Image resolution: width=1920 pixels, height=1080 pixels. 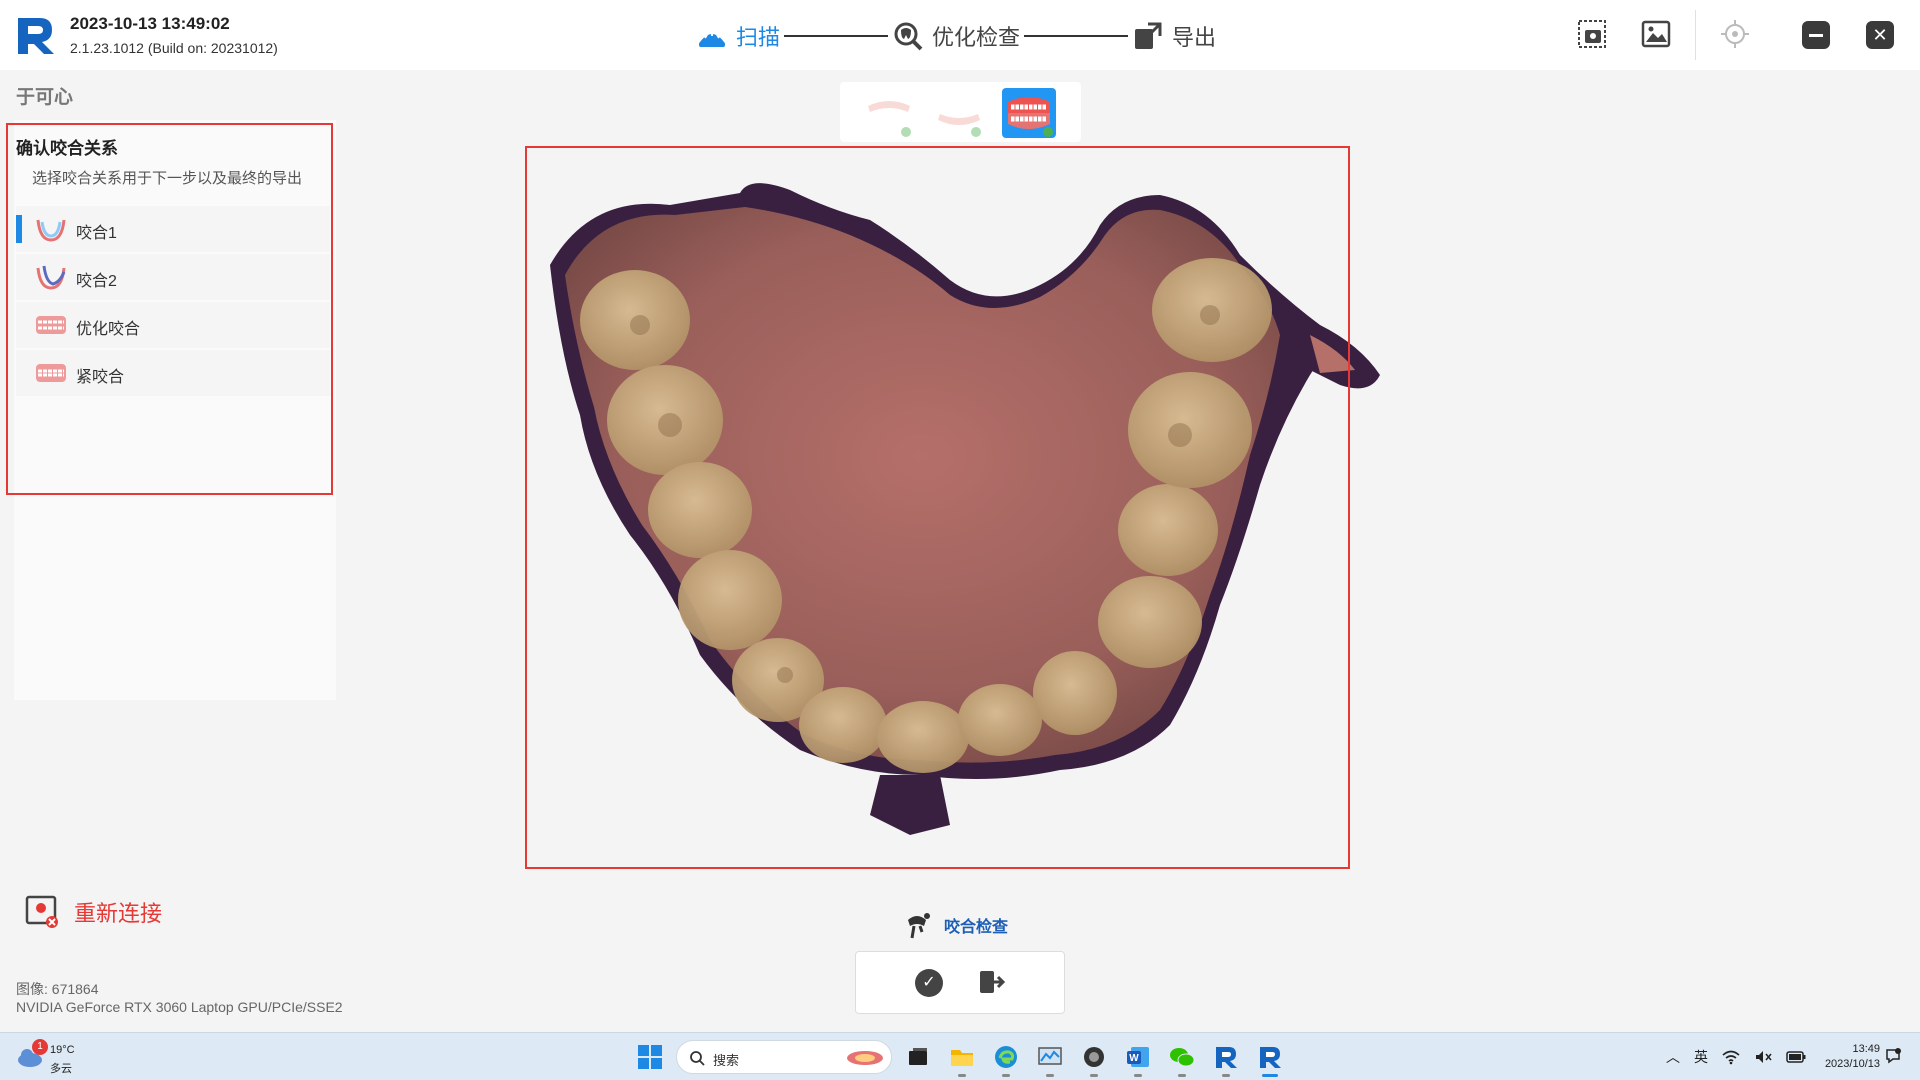 I want to click on wechat-app, so click(x=1182, y=1060).